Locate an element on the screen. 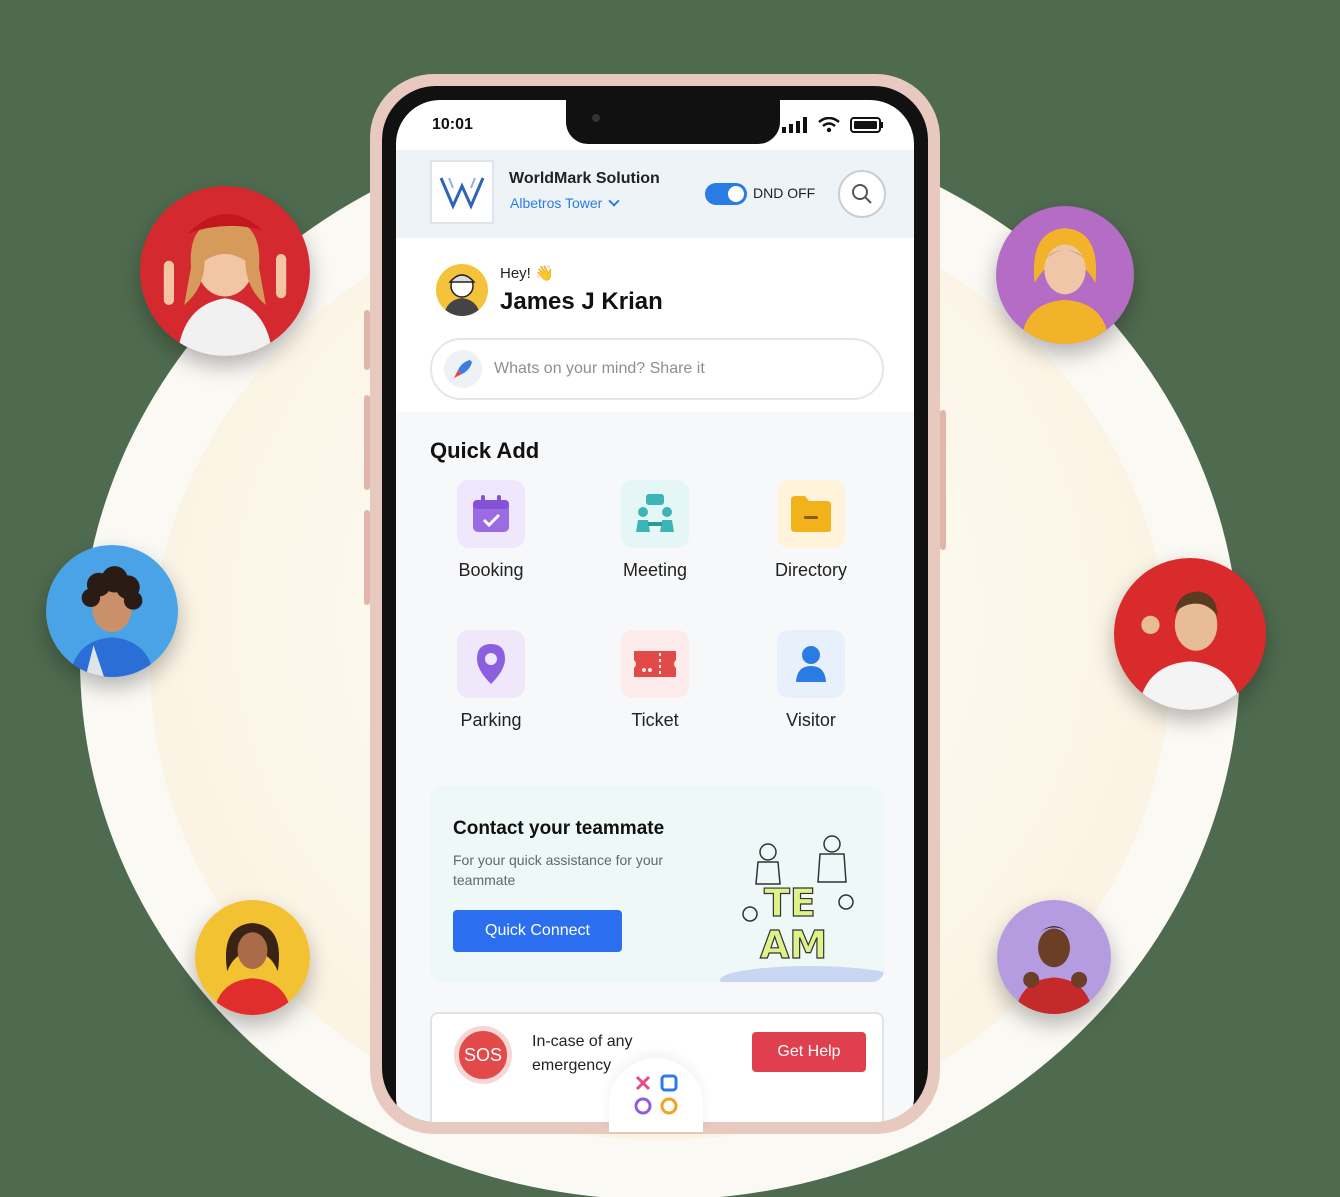  company-logo is located at coordinates (462, 192).